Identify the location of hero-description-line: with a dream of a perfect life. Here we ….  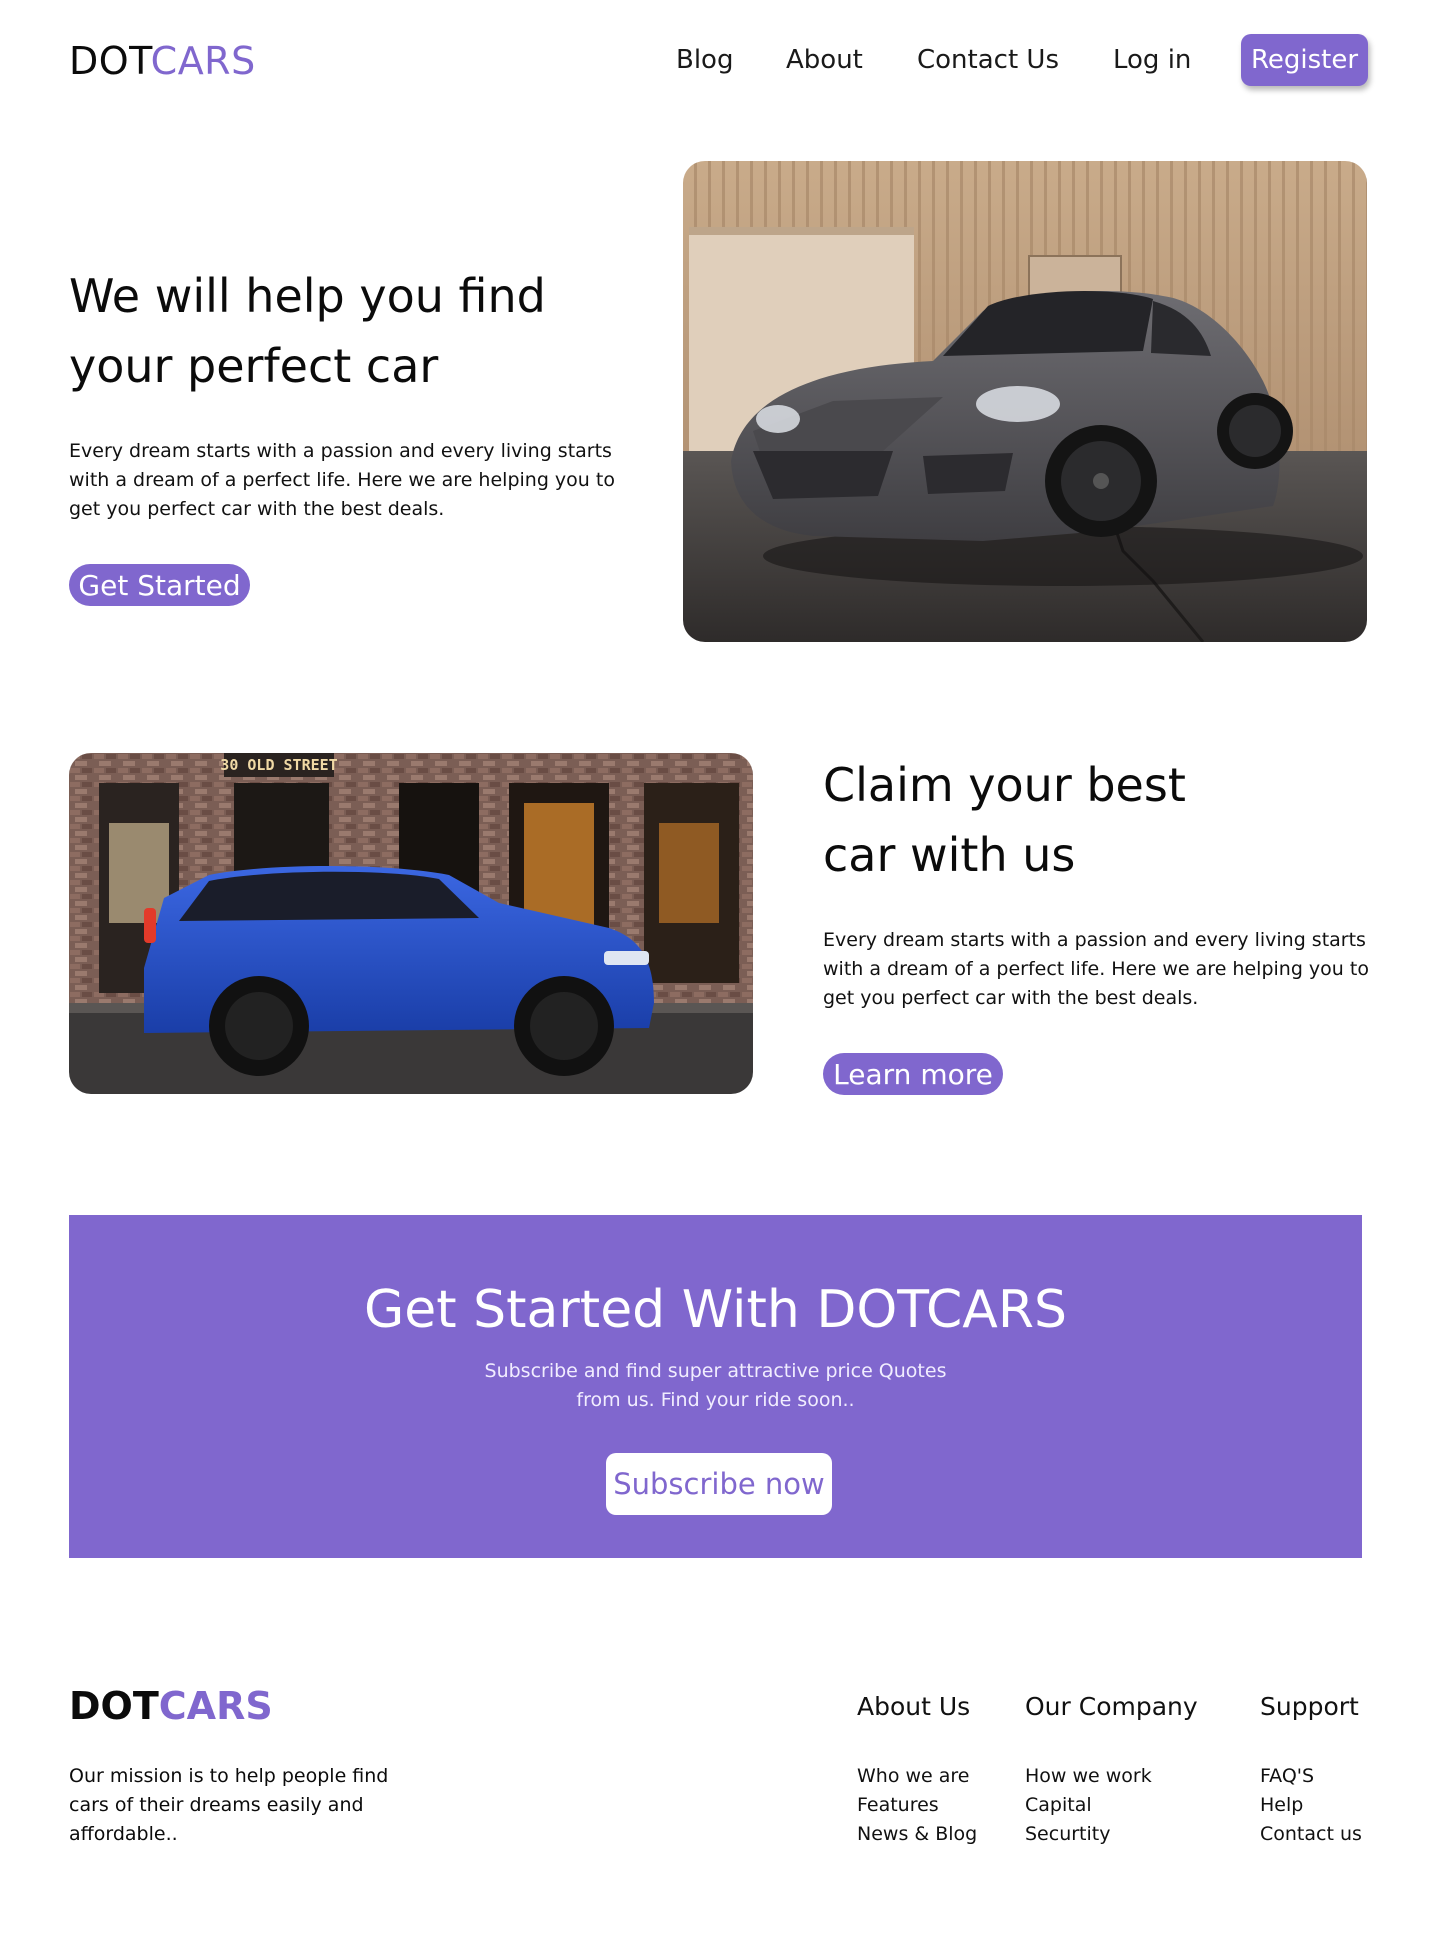
(342, 480).